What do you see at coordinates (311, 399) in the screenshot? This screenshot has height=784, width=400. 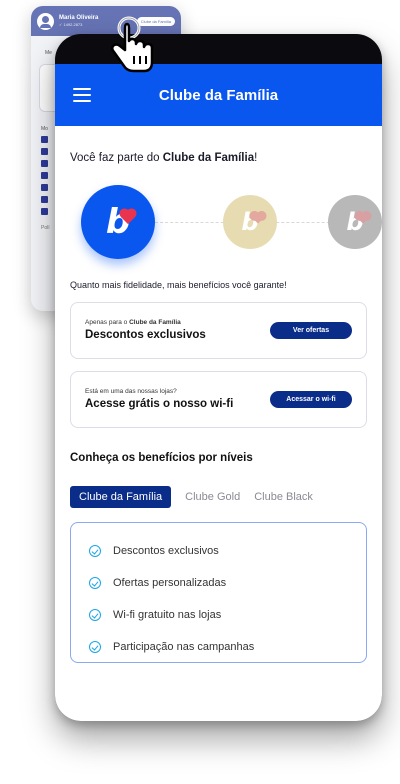 I see `access-wifi-button: Acessar o wi-fi` at bounding box center [311, 399].